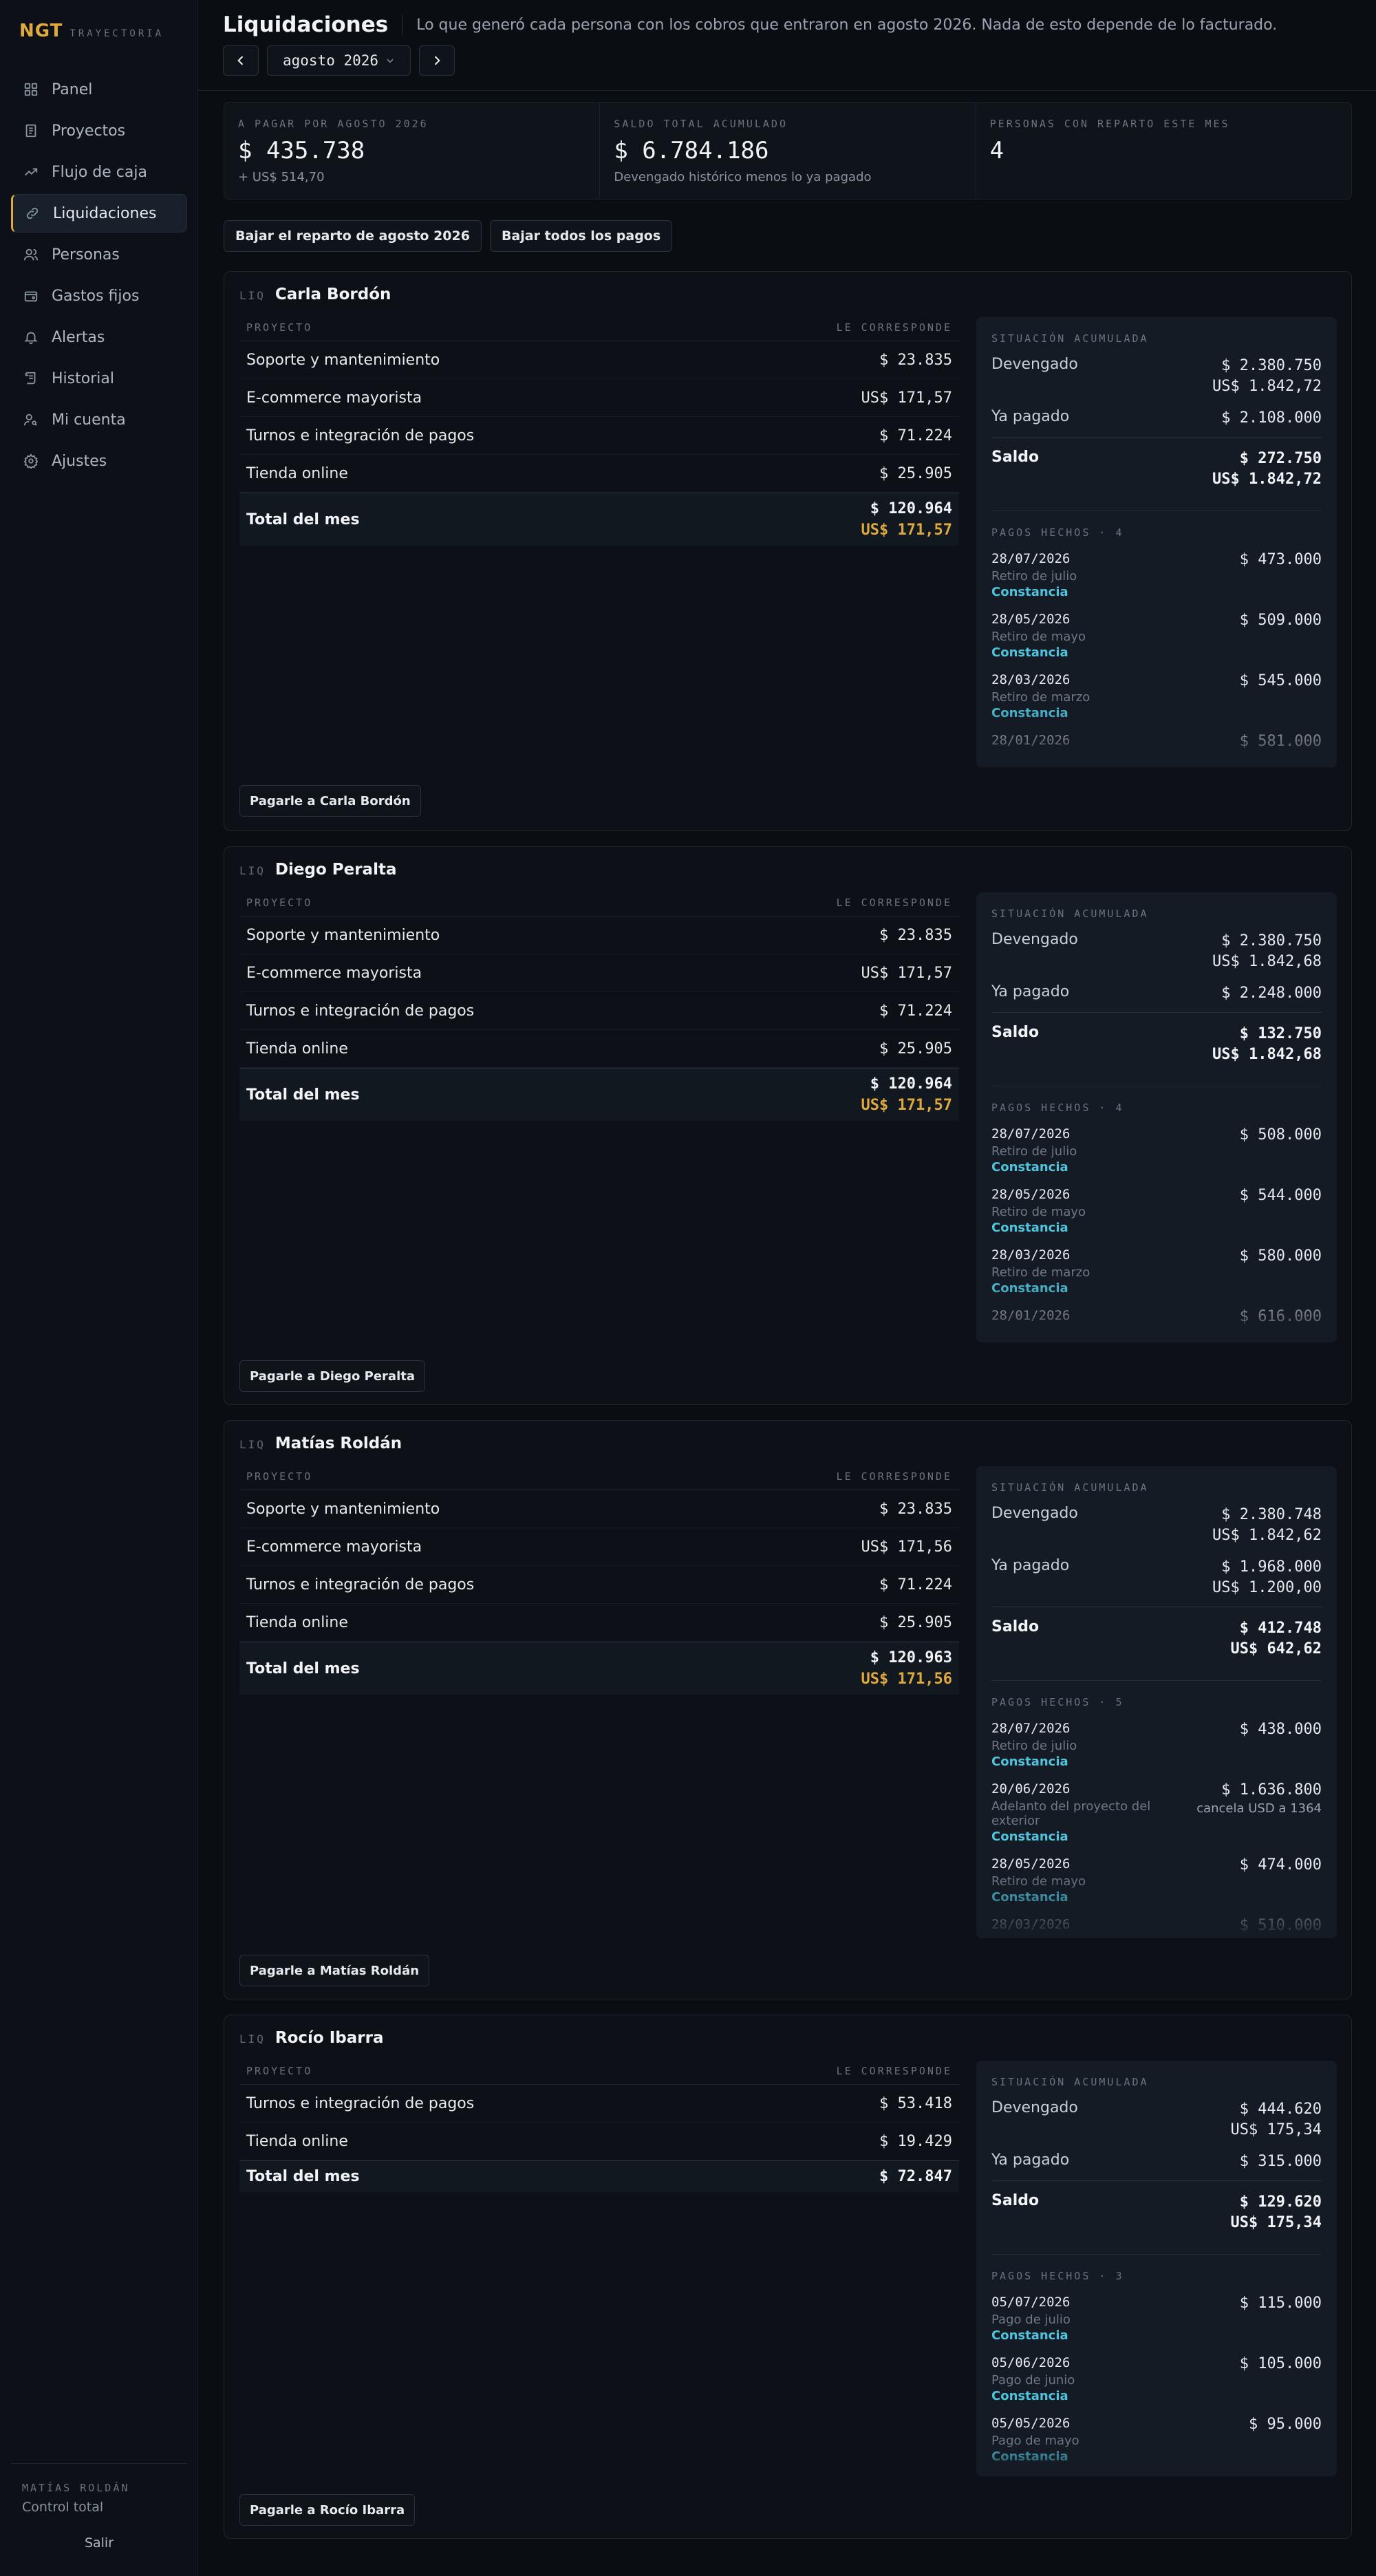 The height and width of the screenshot is (2576, 1376). I want to click on paid-label: Ya pagado, so click(1030, 991).